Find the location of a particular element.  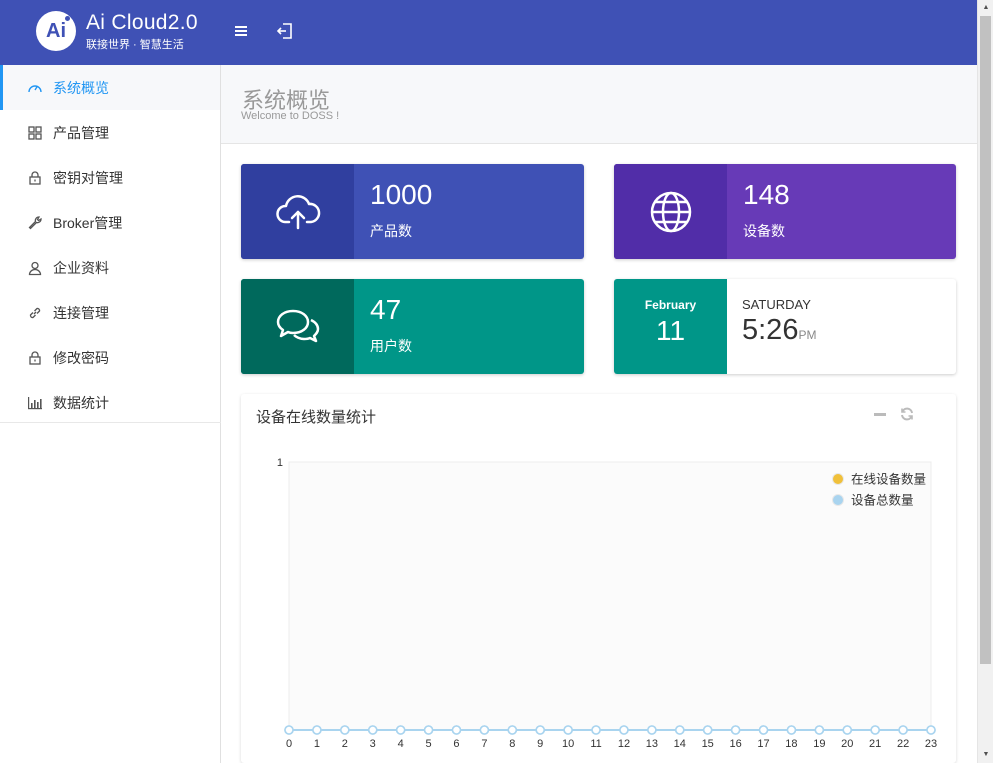

legend-label: 设备总数量 is located at coordinates (882, 500).